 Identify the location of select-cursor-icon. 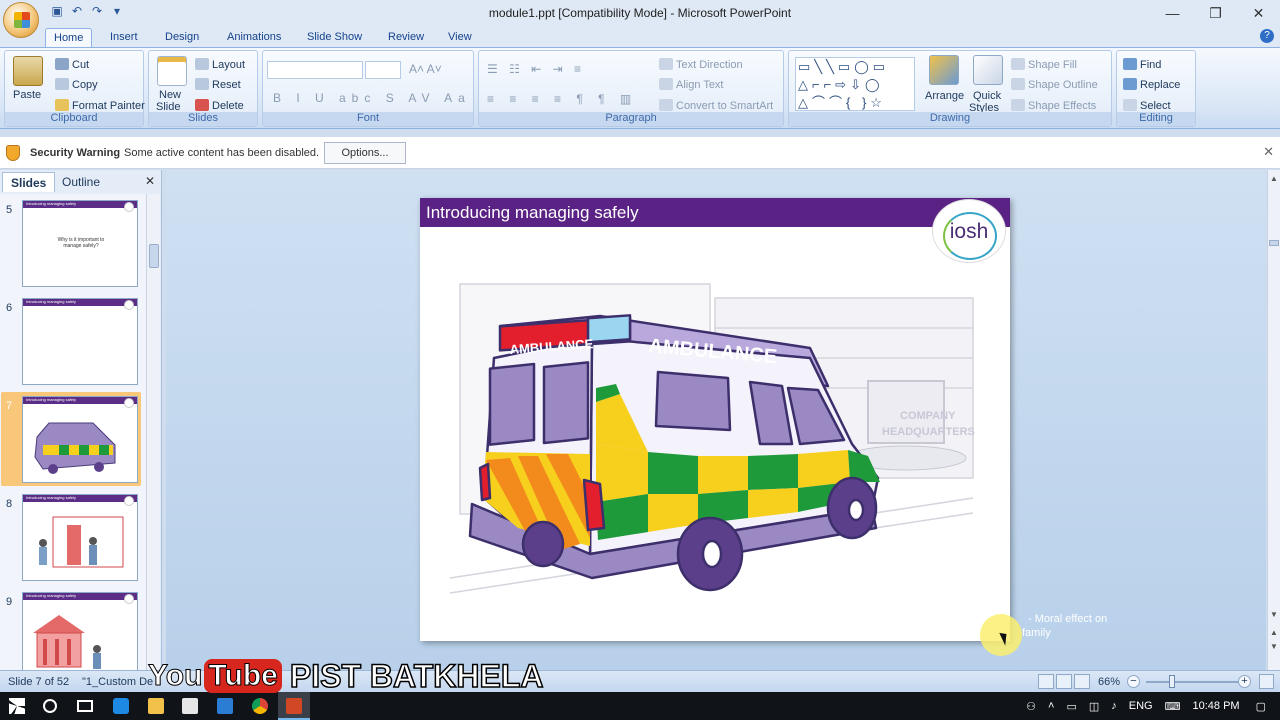
(1130, 105).